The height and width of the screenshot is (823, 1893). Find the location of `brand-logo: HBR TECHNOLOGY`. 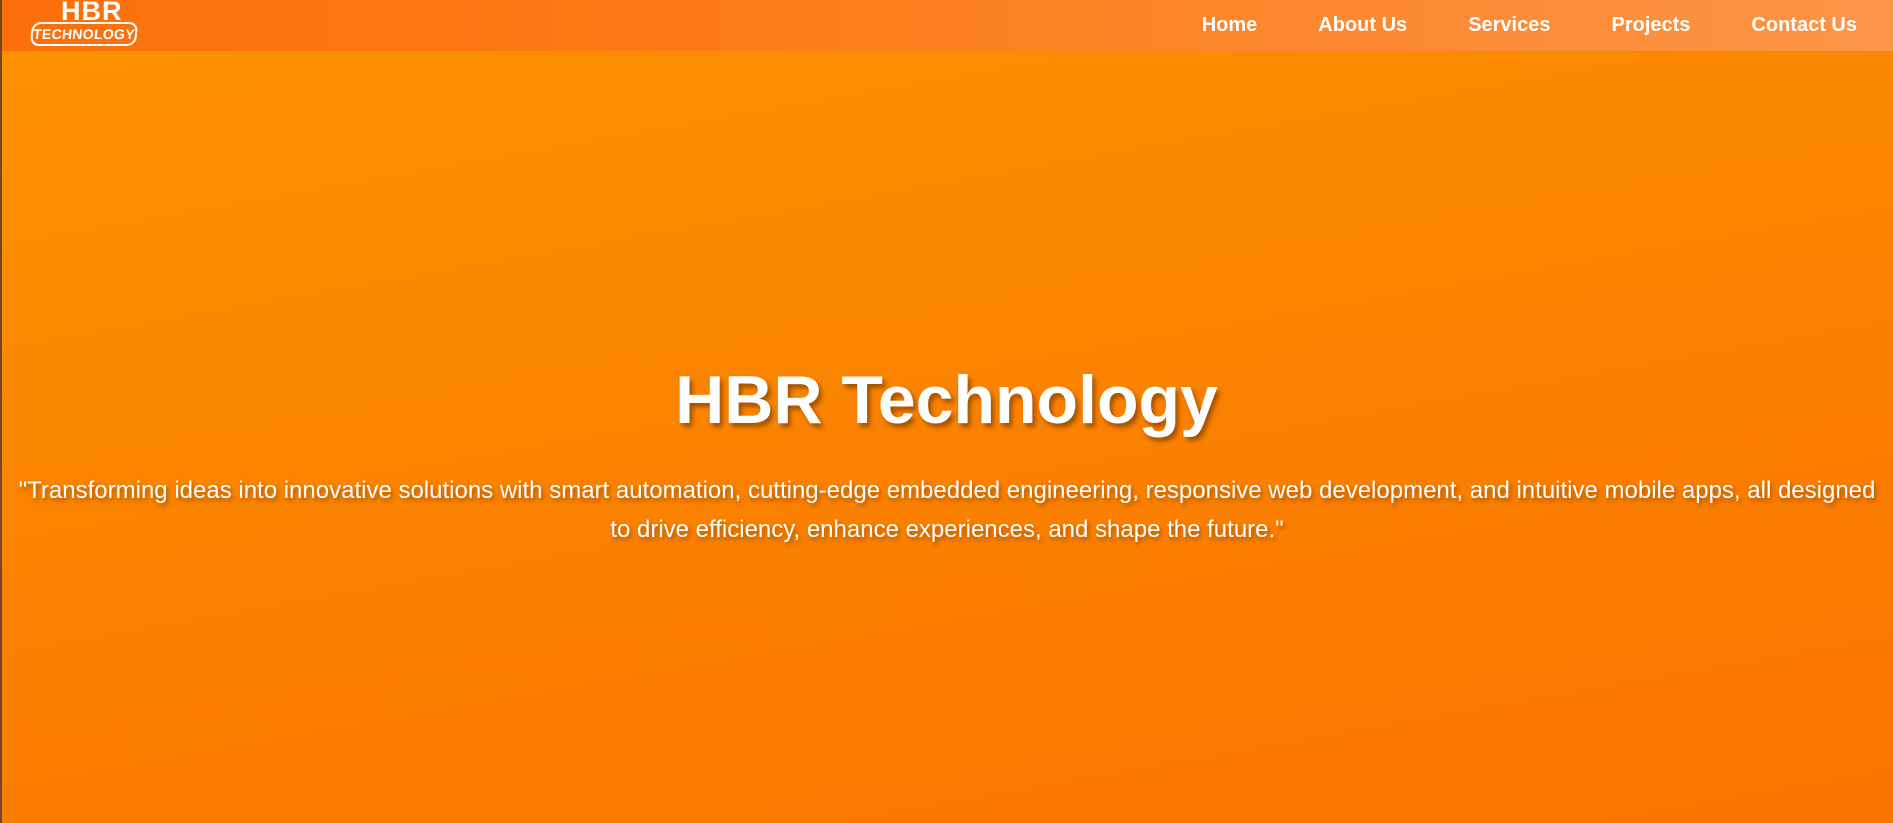

brand-logo: HBR TECHNOLOGY is located at coordinates (86, 25).